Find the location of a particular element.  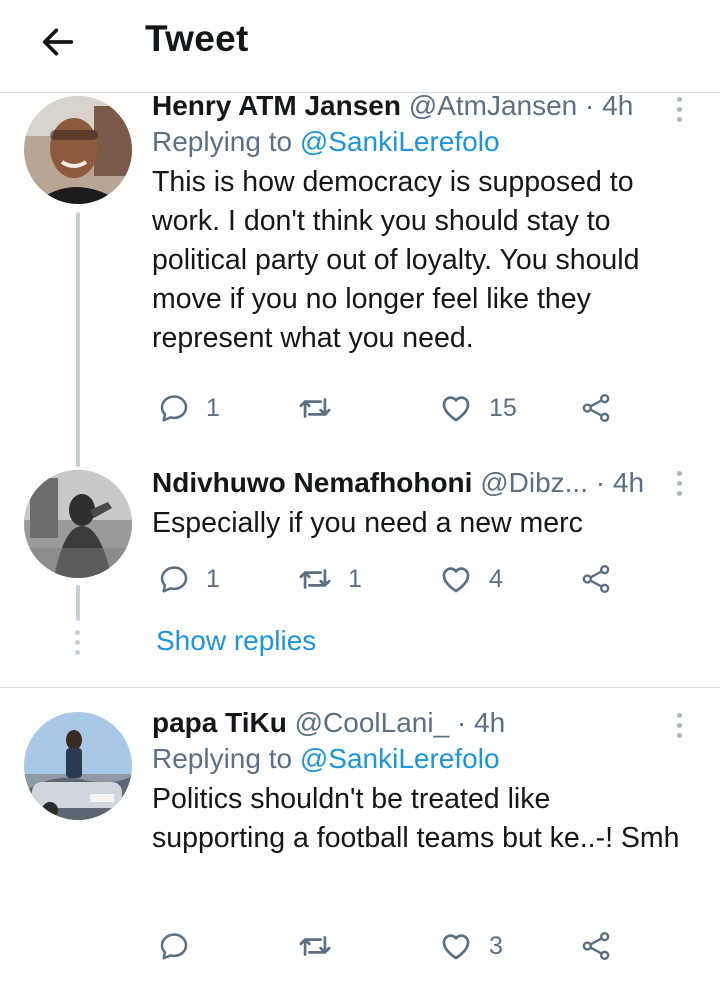

retweet-count: 1 is located at coordinates (355, 578).